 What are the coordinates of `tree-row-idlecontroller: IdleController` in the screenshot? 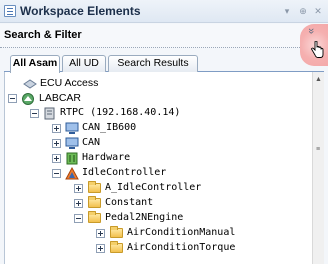 It's located at (155, 173).